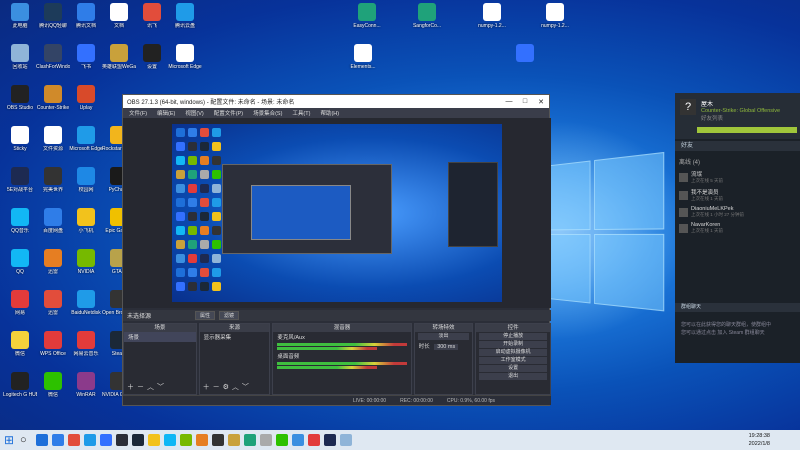 Image resolution: width=800 pixels, height=450 pixels. Describe the element at coordinates (443, 336) in the screenshot. I see `transition-select: 淡出` at that location.